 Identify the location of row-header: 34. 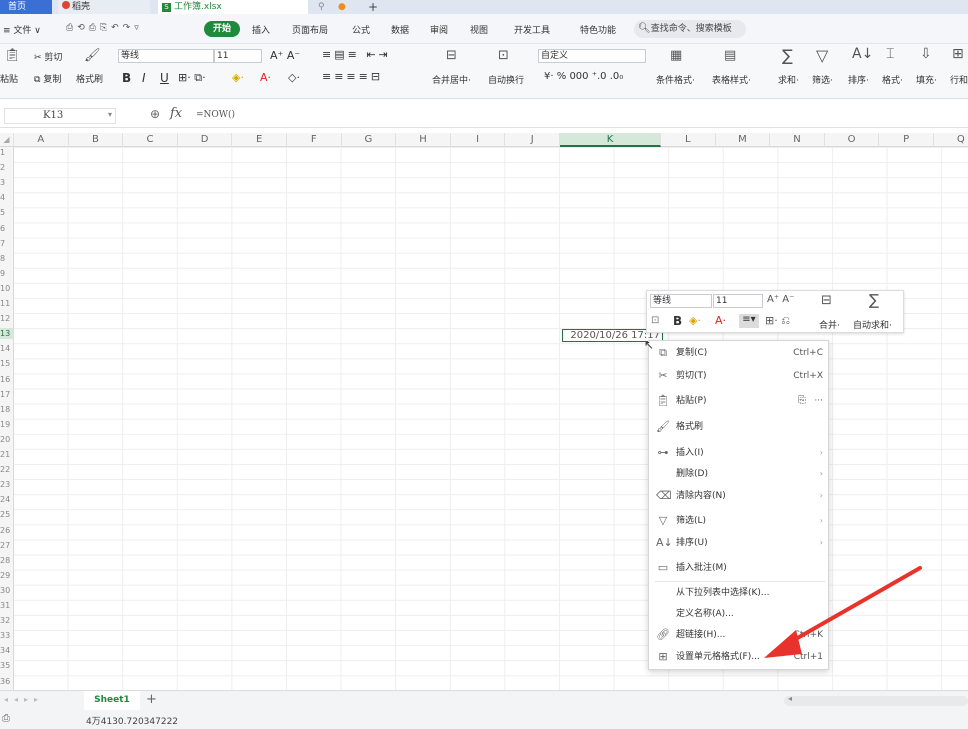
(7, 650).